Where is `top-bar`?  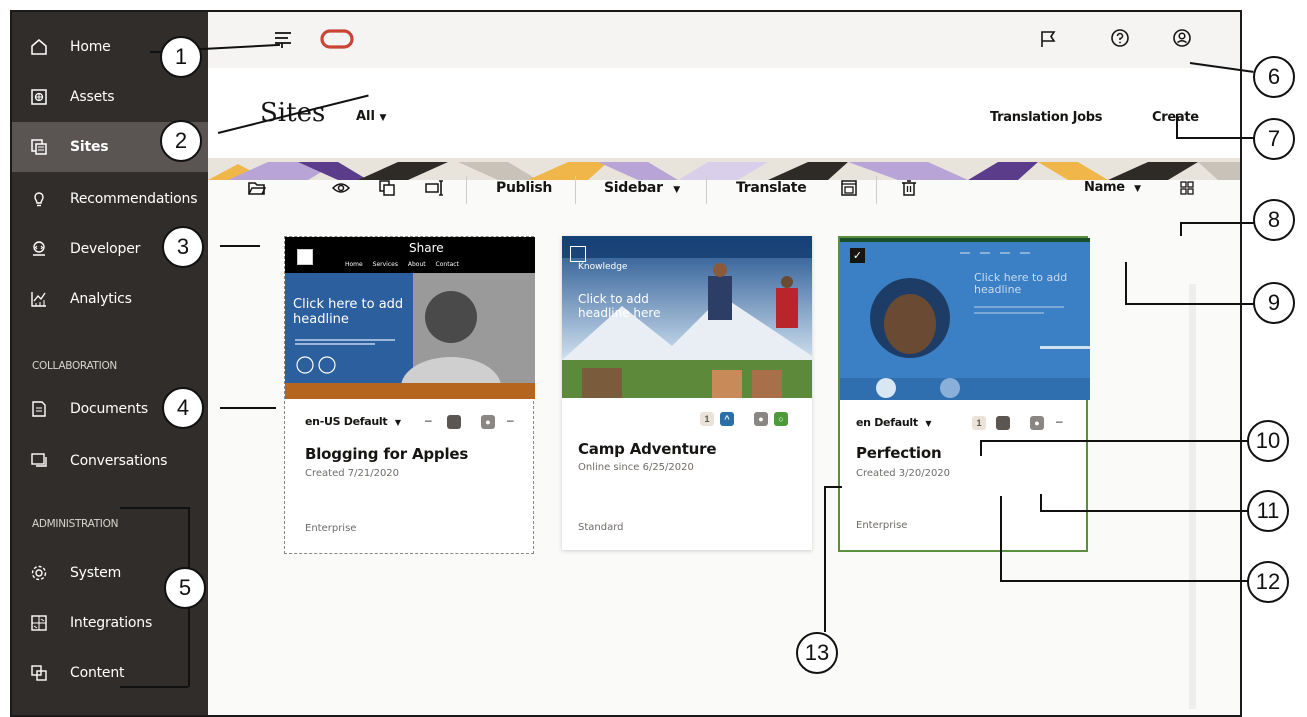 top-bar is located at coordinates (724, 40).